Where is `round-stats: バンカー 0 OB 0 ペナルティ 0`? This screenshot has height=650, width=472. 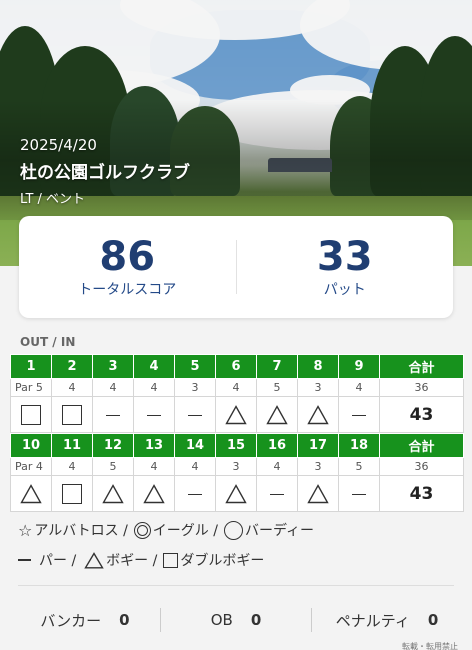
round-stats: バンカー 0 OB 0 ペナルティ 0 is located at coordinates (236, 620).